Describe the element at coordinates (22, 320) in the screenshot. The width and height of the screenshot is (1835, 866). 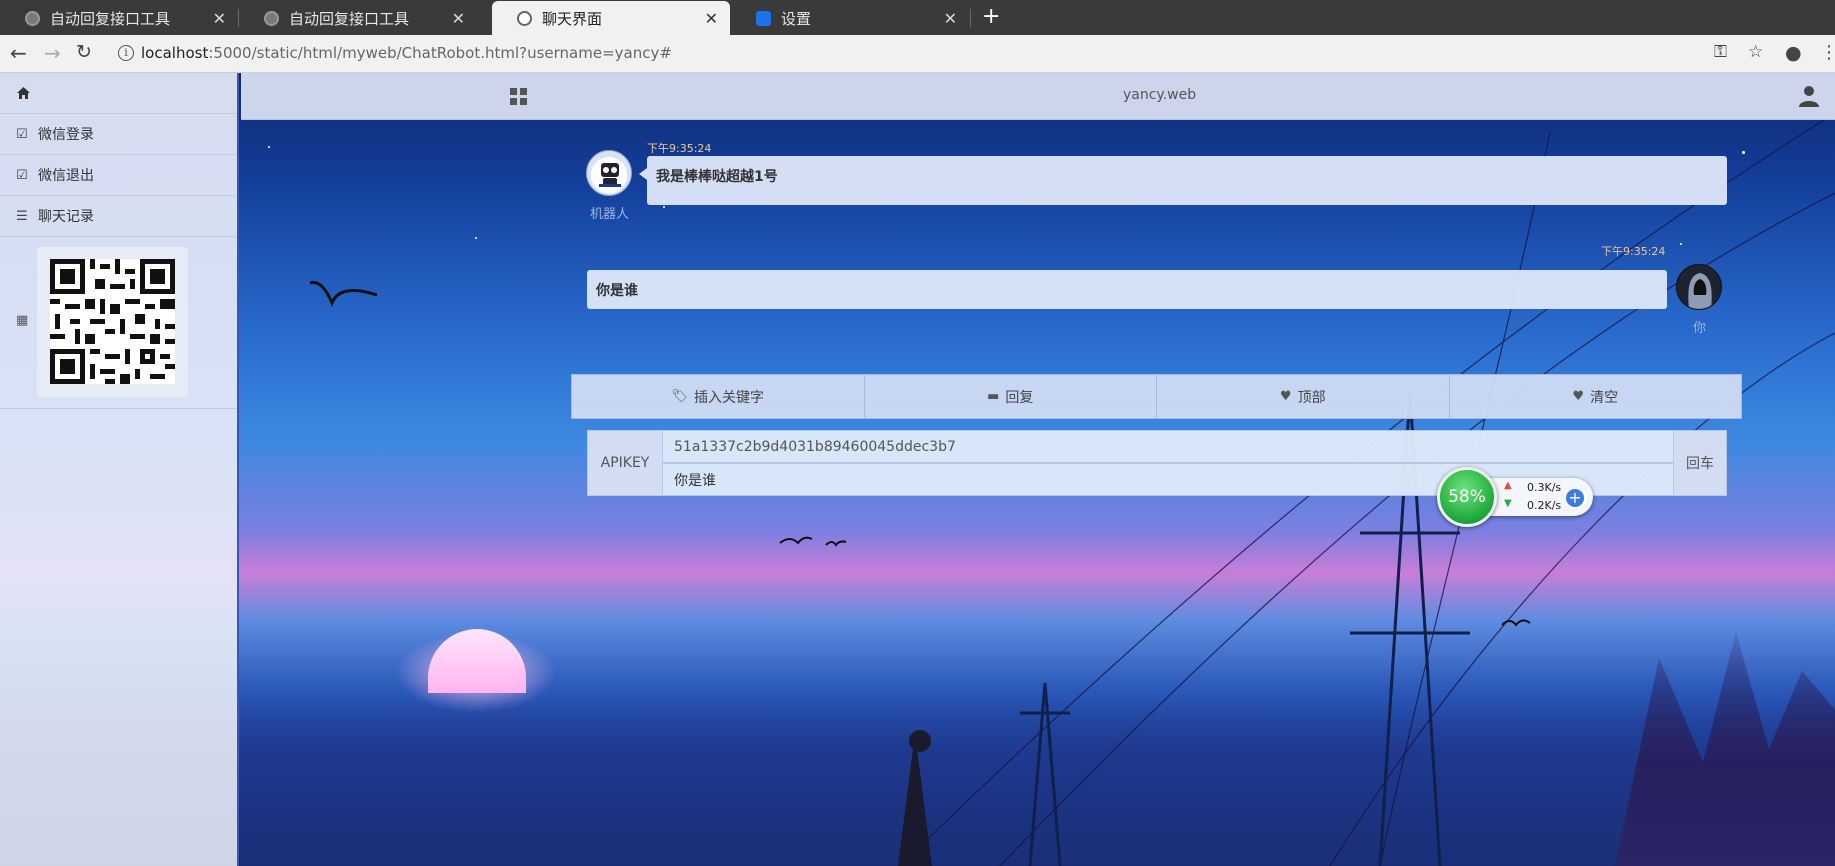
I see `table-icon: ▦` at that location.